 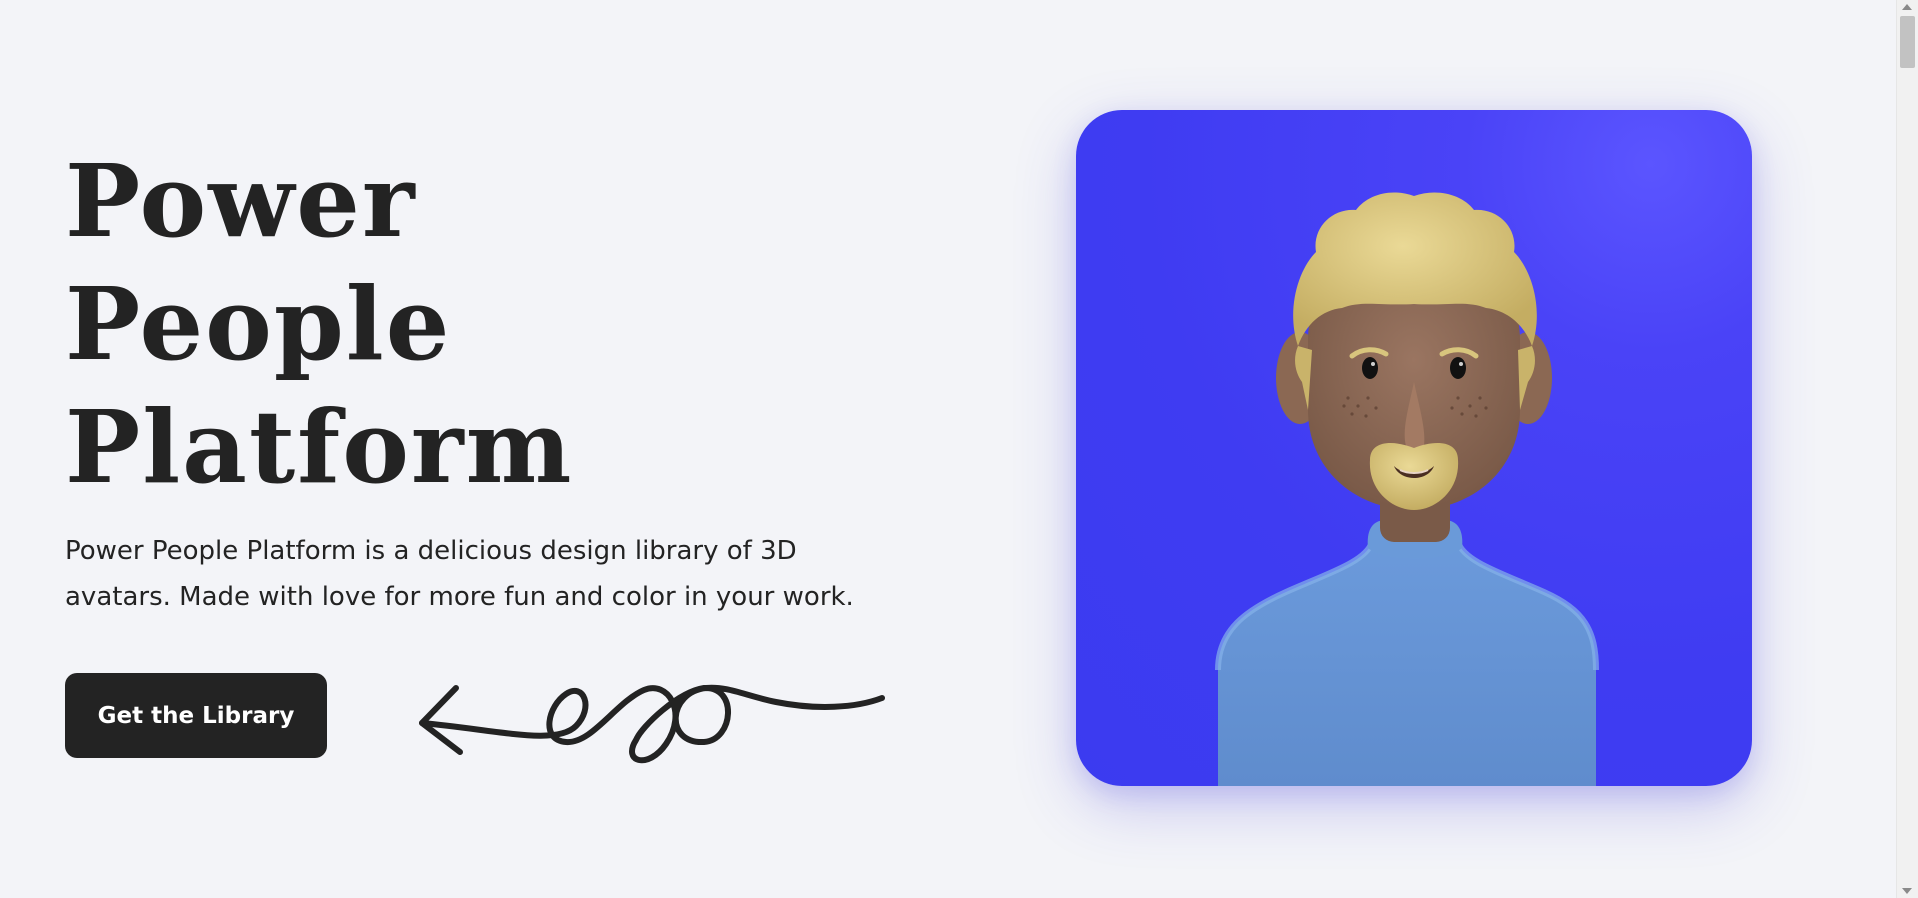 I want to click on get-library-button: Get the Library, so click(x=196, y=715).